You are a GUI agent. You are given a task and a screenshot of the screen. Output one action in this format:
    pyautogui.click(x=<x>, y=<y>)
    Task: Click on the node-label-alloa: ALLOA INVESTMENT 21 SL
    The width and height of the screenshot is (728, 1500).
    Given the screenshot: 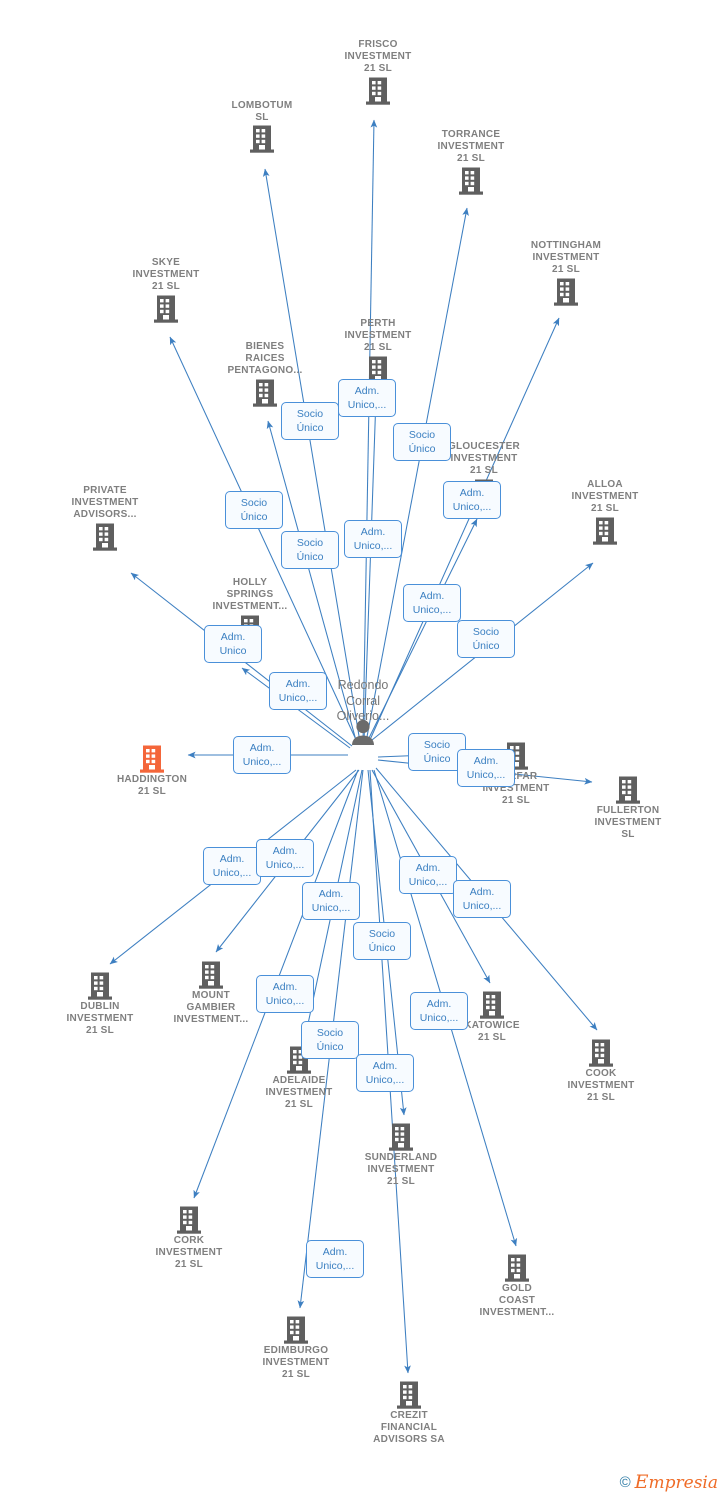 What is the action you would take?
    pyautogui.click(x=605, y=497)
    